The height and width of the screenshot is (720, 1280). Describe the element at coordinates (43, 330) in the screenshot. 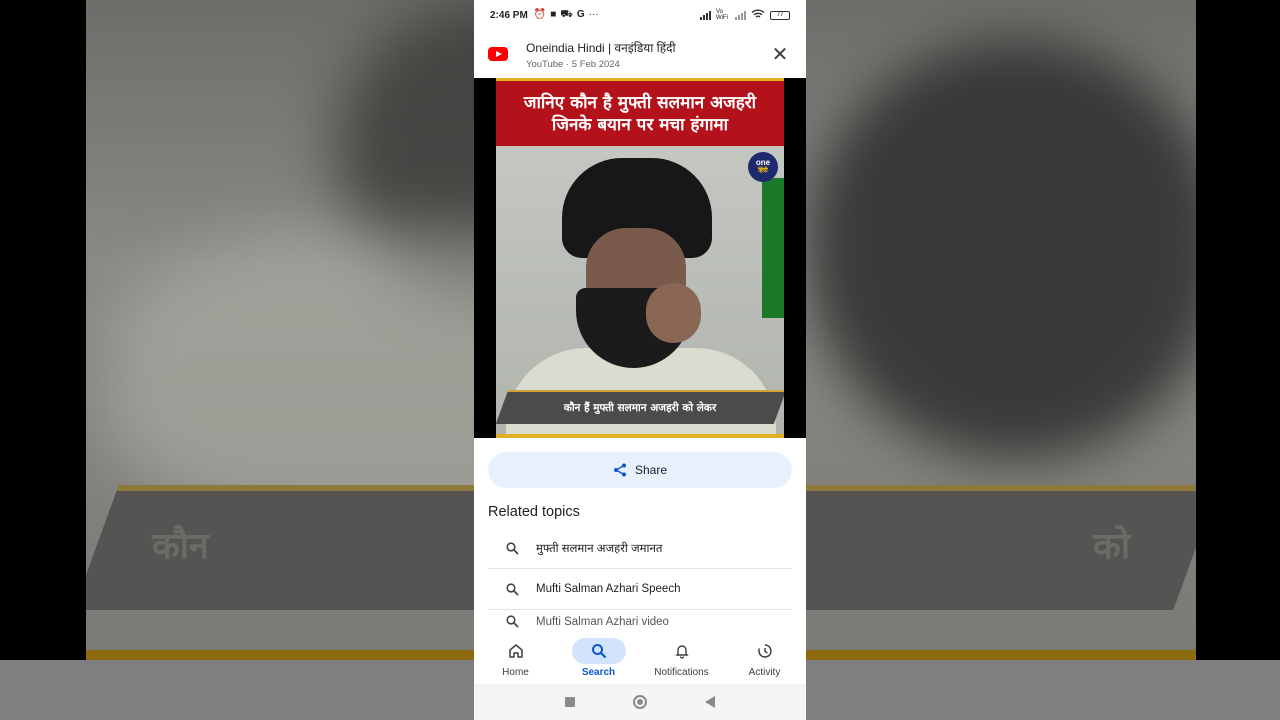

I see `letterbox-left` at that location.